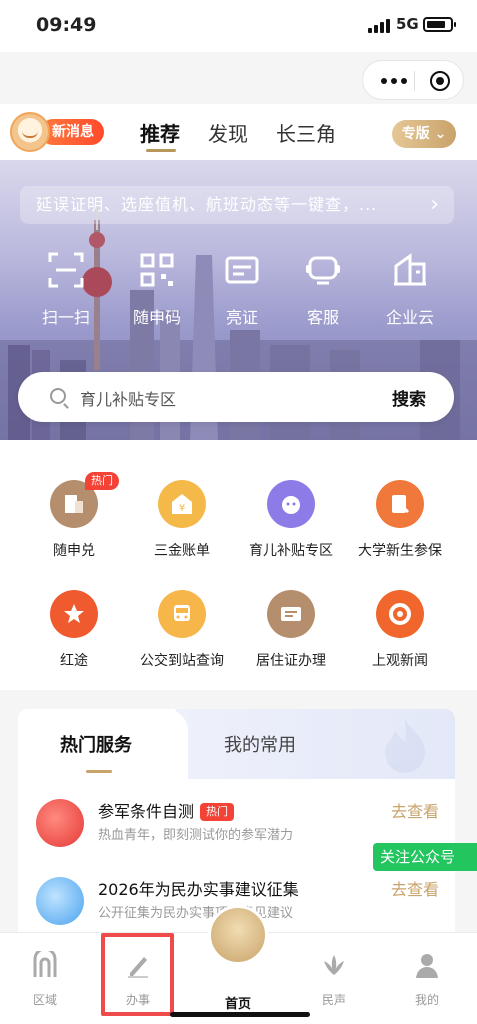  Describe the element at coordinates (66, 290) in the screenshot. I see `quick-action-scan: 扫一扫` at that location.